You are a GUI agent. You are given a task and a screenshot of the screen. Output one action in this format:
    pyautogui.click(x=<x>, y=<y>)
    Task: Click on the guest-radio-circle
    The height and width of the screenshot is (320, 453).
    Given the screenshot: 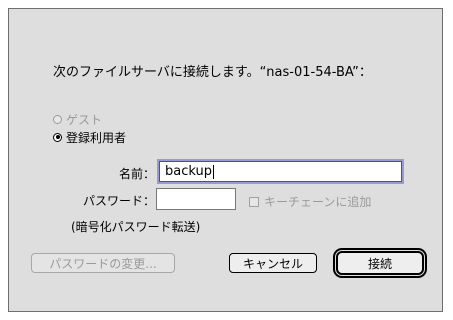 What is the action you would take?
    pyautogui.click(x=57, y=119)
    